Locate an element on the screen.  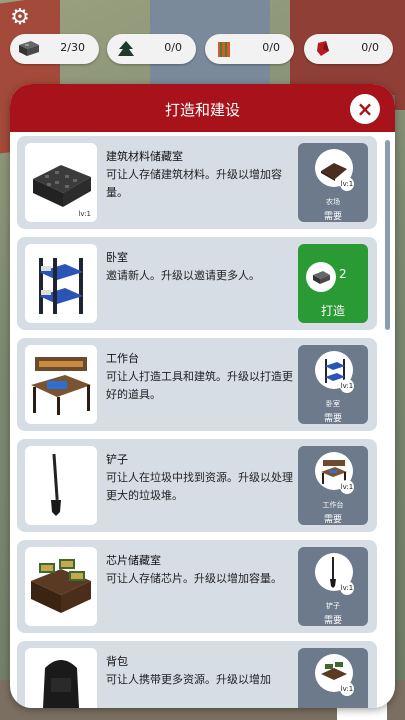
item-thumbnail: lv:1 is located at coordinates (61, 182).